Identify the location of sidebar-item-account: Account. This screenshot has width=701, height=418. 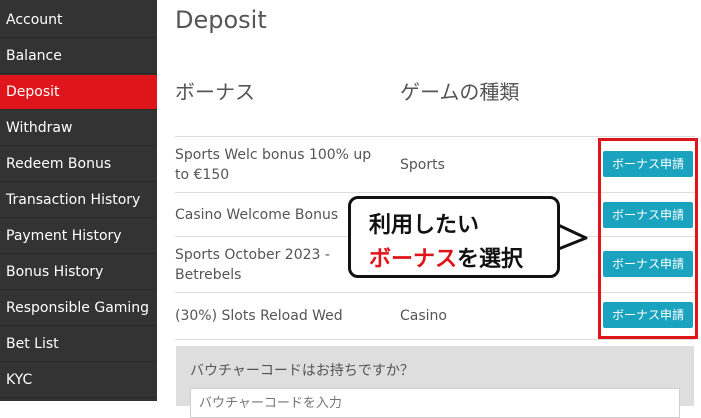
(78, 20).